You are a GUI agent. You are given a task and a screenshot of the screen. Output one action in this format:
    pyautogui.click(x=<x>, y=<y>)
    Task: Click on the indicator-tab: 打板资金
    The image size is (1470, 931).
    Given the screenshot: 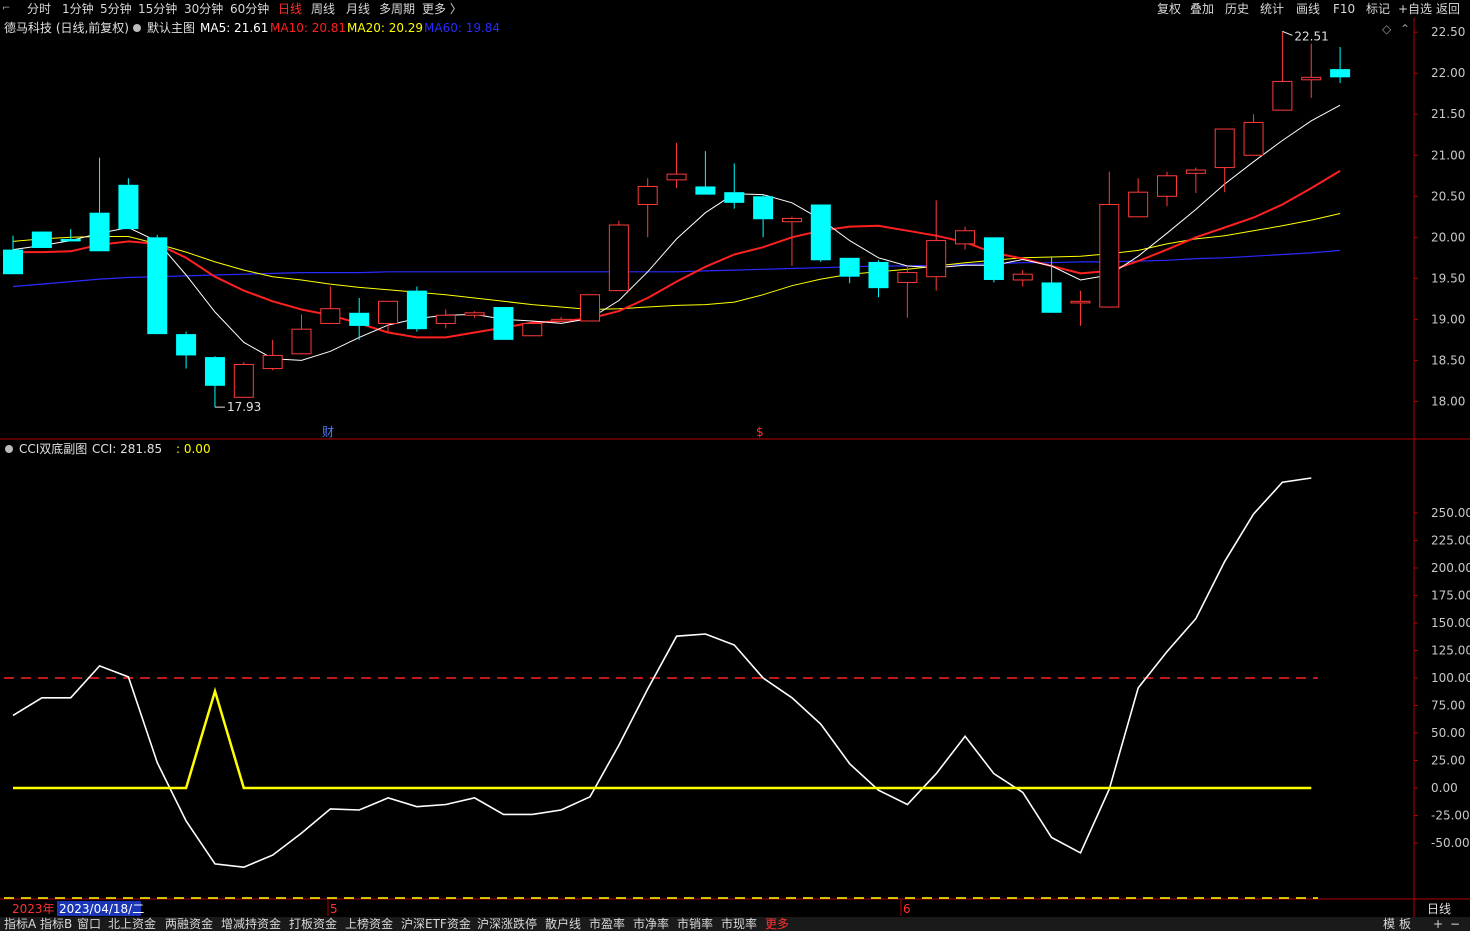 What is the action you would take?
    pyautogui.click(x=313, y=924)
    